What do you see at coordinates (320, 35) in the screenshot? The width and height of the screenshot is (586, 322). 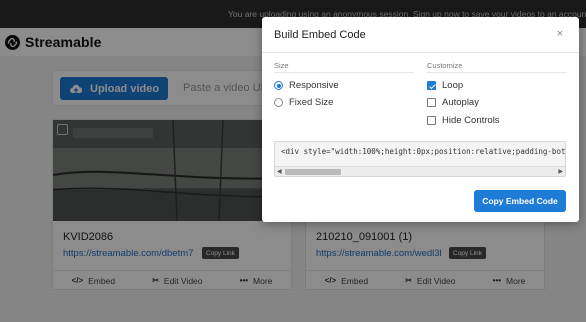 I see `dialog-title: Build Embed Code` at bounding box center [320, 35].